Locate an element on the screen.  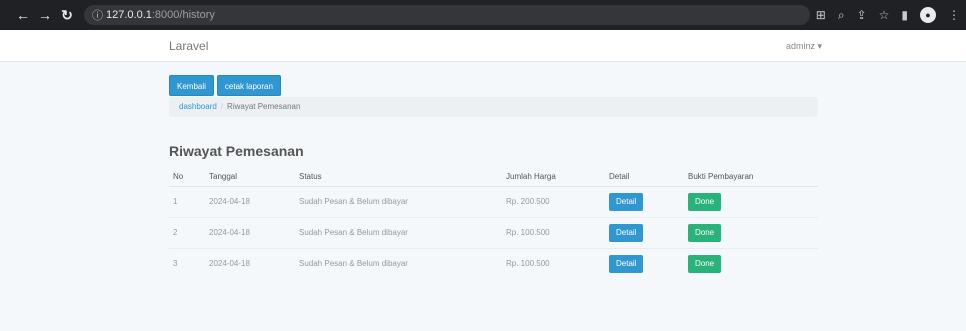
col-header-bukti-pembayaran: Bukti Pembayaran is located at coordinates (753, 177).